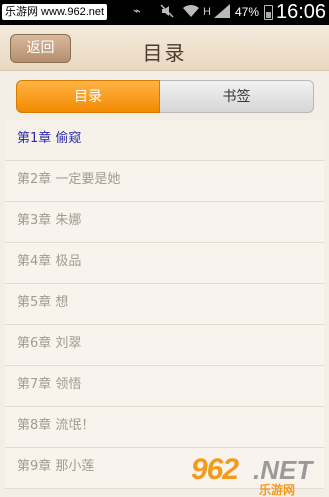  Describe the element at coordinates (164, 140) in the screenshot. I see `list-item: 第1章 偷窥` at that location.